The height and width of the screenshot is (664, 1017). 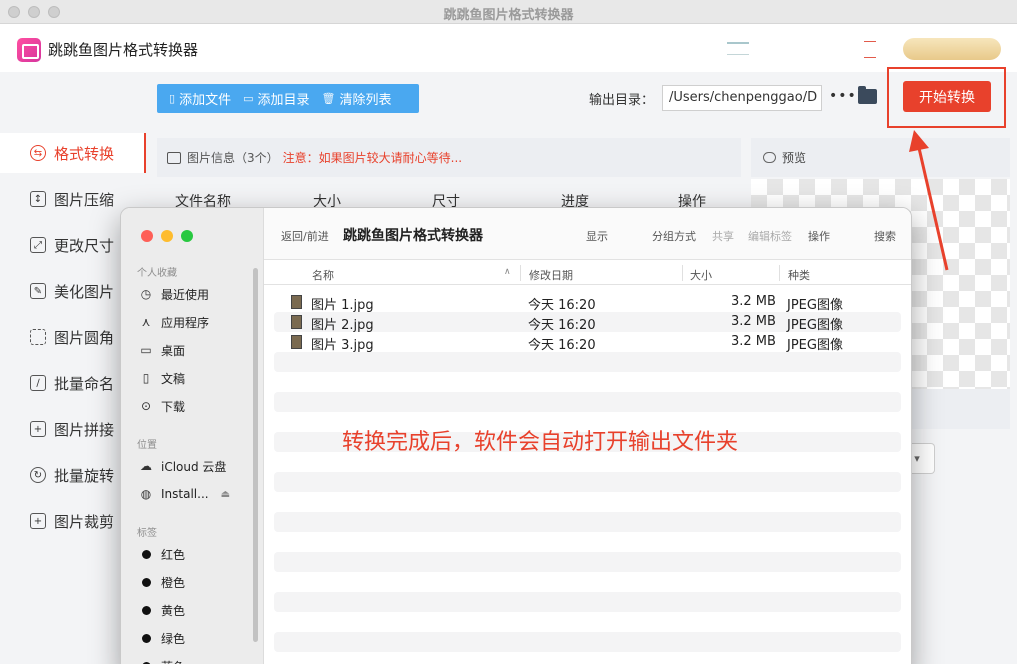 What do you see at coordinates (508, 48) in the screenshot?
I see `app-header: 跳跳鱼图片格式转换器` at bounding box center [508, 48].